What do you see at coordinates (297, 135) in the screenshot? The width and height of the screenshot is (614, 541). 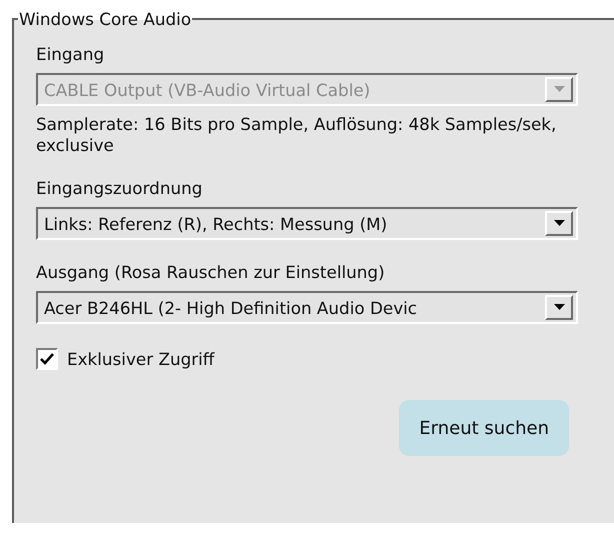 I see `info-text: Samplerate: 16 Bits pro Sample, Auflösung: 48k Samples/sek, exclusive` at bounding box center [297, 135].